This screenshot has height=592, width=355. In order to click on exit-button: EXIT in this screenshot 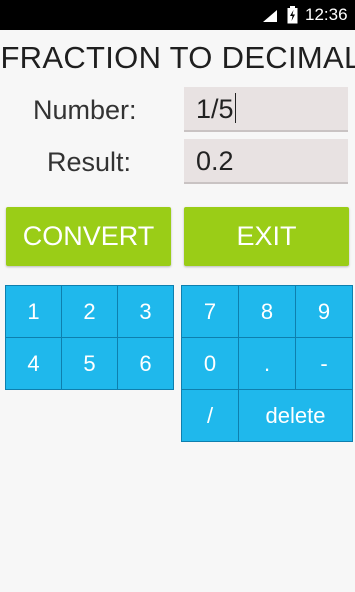, I will do `click(266, 236)`.